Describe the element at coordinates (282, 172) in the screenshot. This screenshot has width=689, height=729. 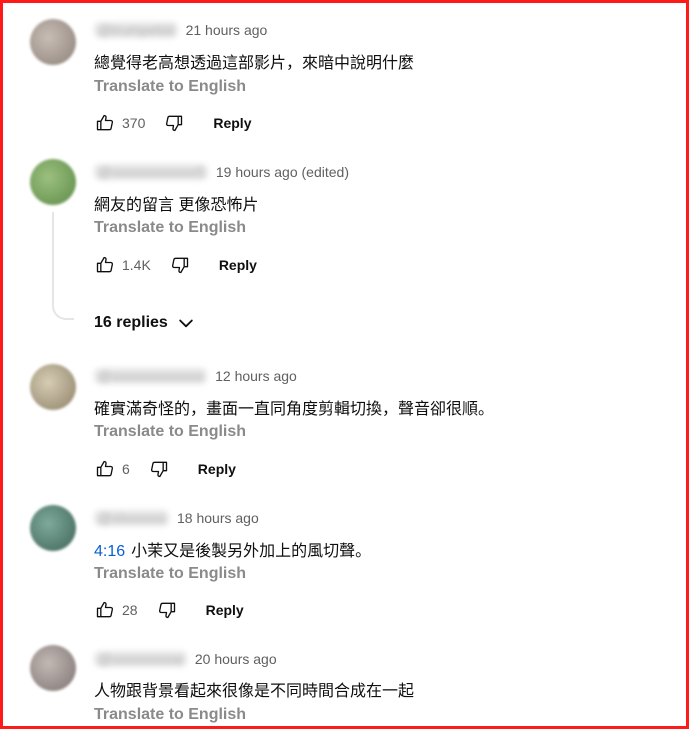
I see `comment-time: 19 hours ago (edited)` at that location.